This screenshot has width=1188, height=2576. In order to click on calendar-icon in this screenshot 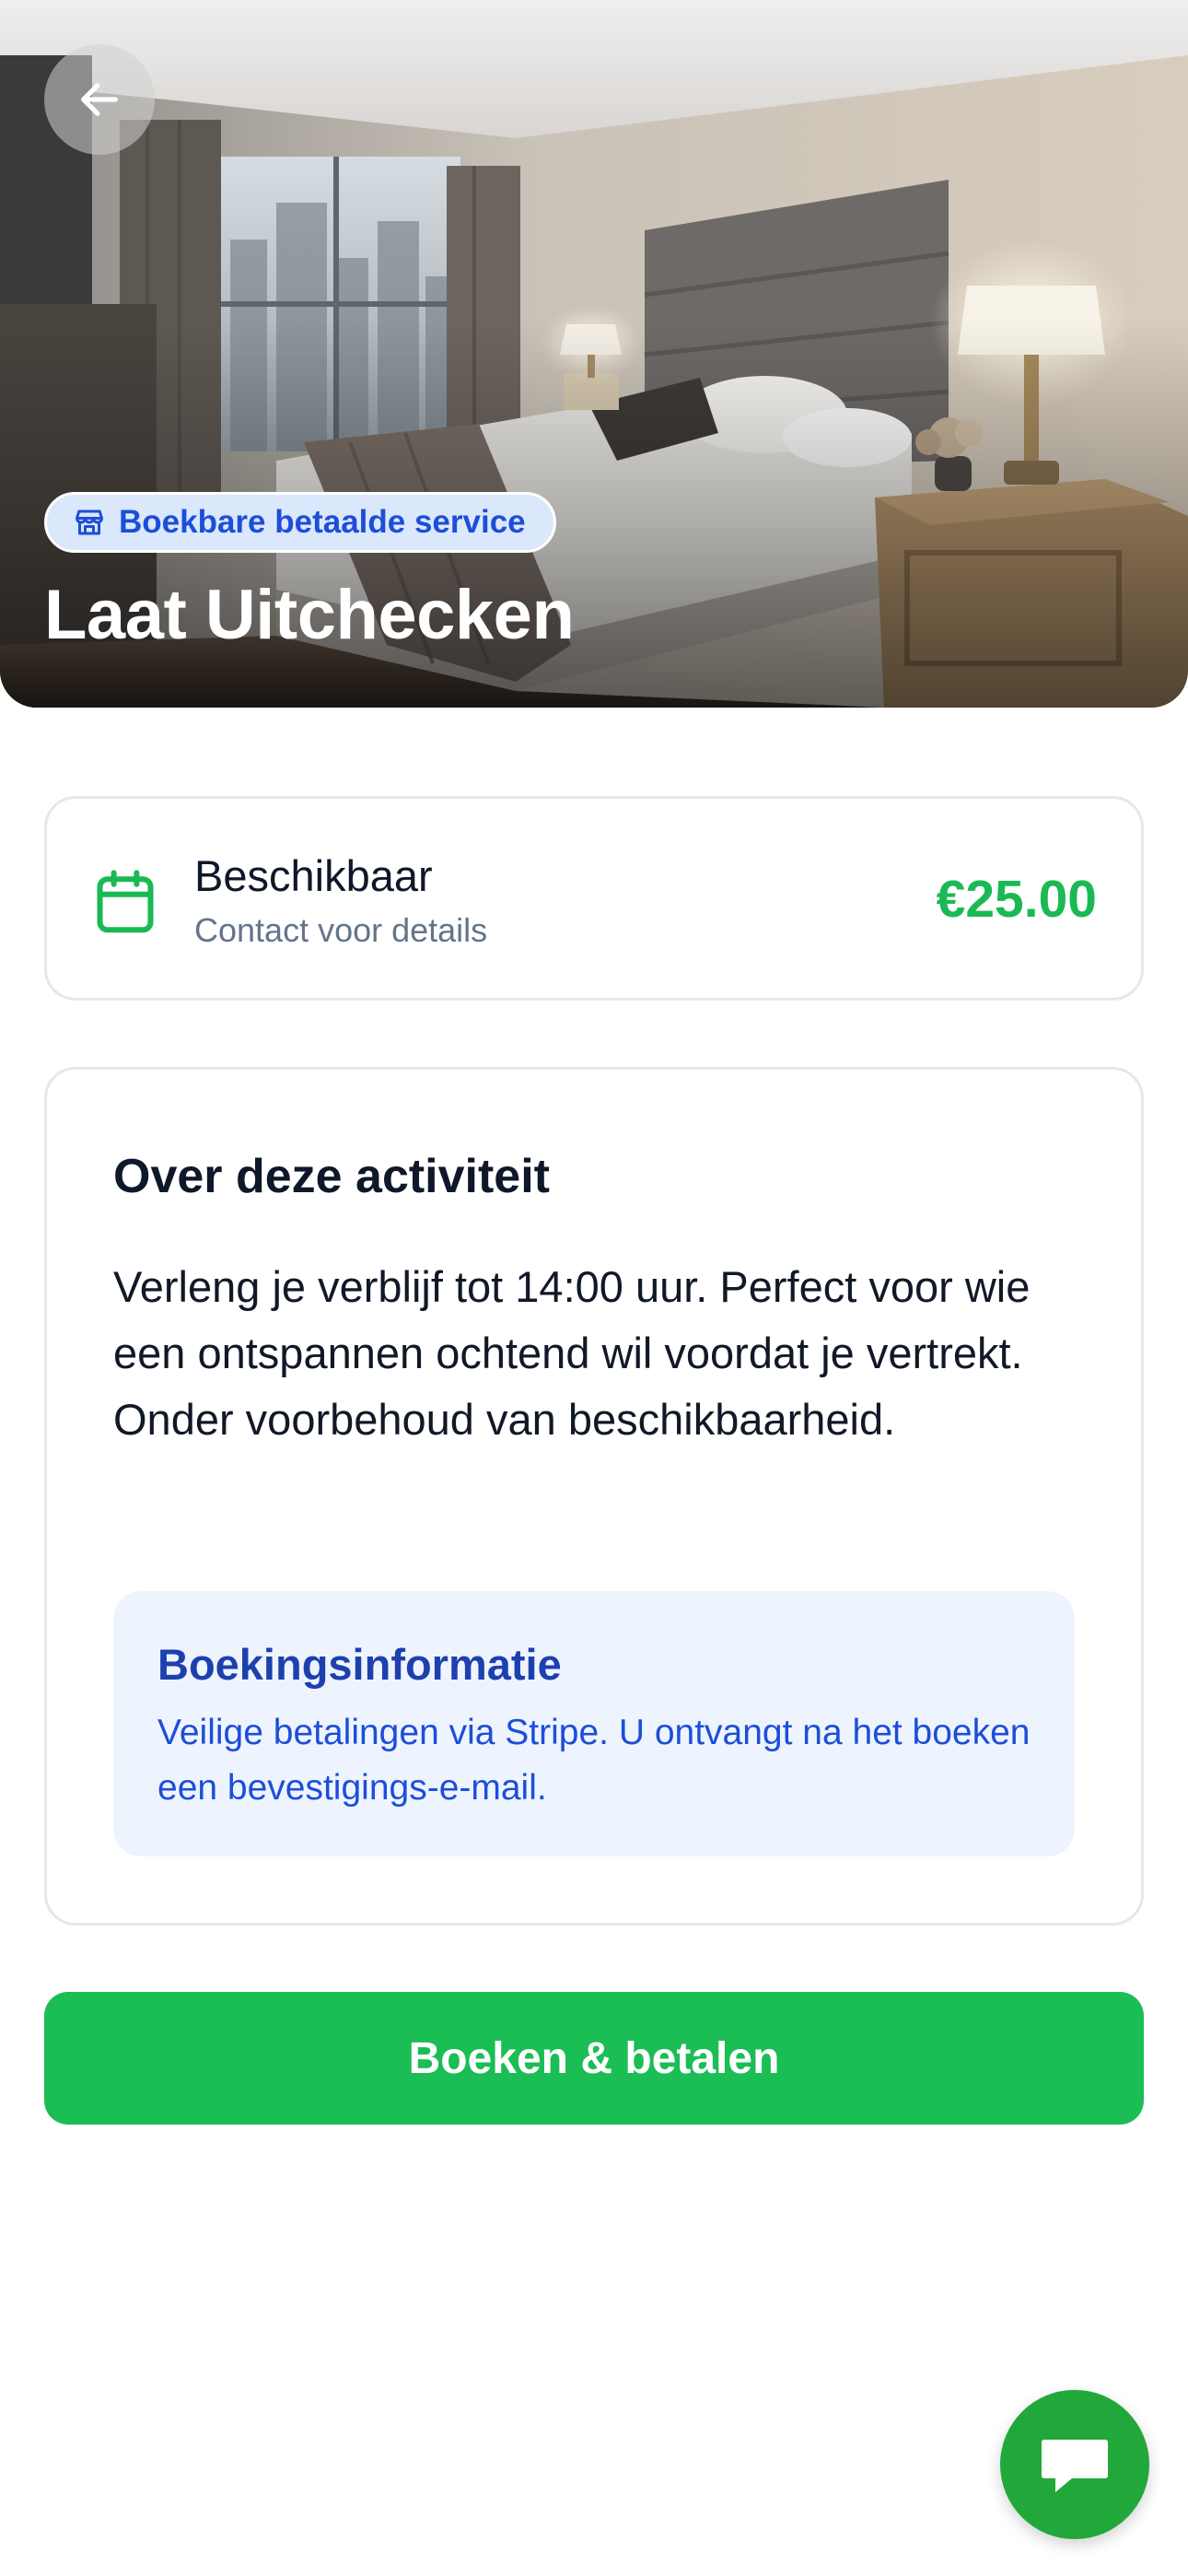, I will do `click(125, 901)`.